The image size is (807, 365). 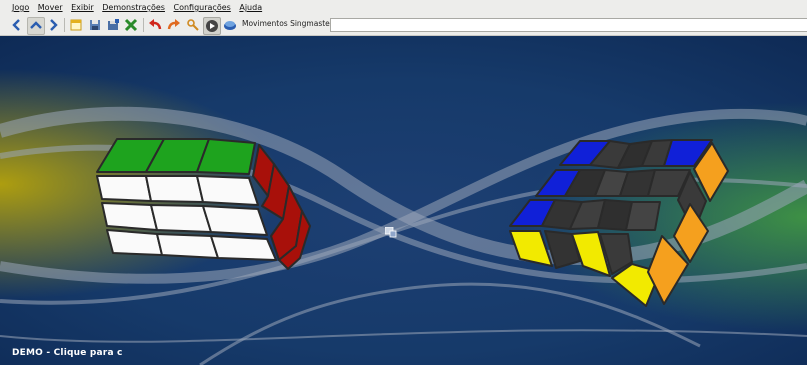 I want to click on singmaster-moves-input, so click(x=568, y=25).